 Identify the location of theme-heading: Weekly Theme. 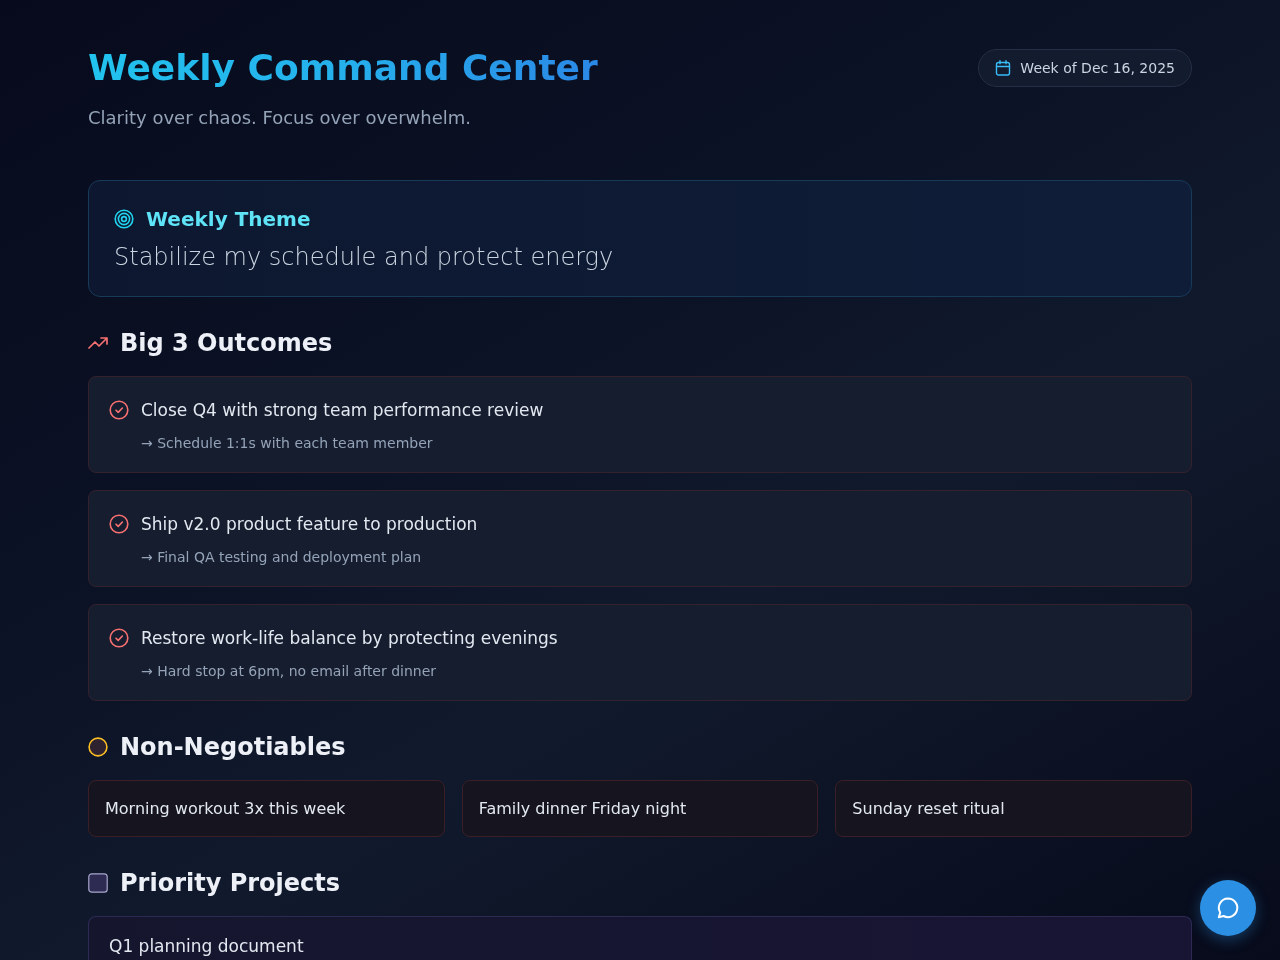
(228, 219).